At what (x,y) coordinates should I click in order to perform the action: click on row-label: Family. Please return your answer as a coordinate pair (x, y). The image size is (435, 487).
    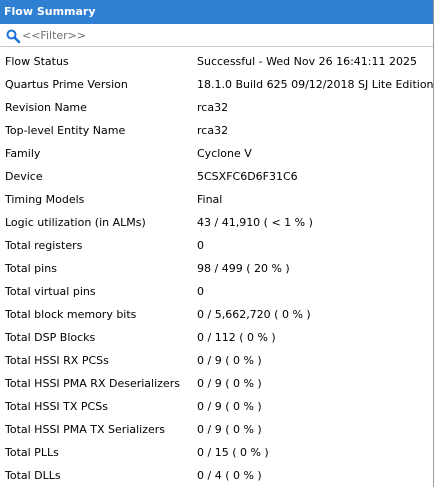
    Looking at the image, I should click on (23, 153).